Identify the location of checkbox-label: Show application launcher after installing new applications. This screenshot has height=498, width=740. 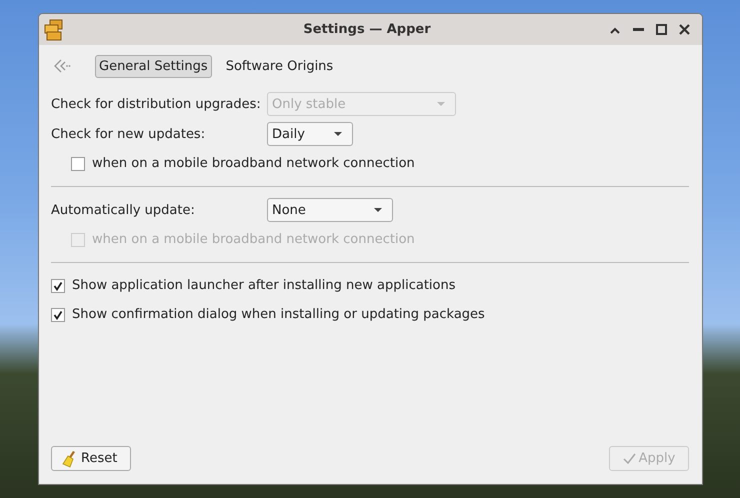
(264, 285).